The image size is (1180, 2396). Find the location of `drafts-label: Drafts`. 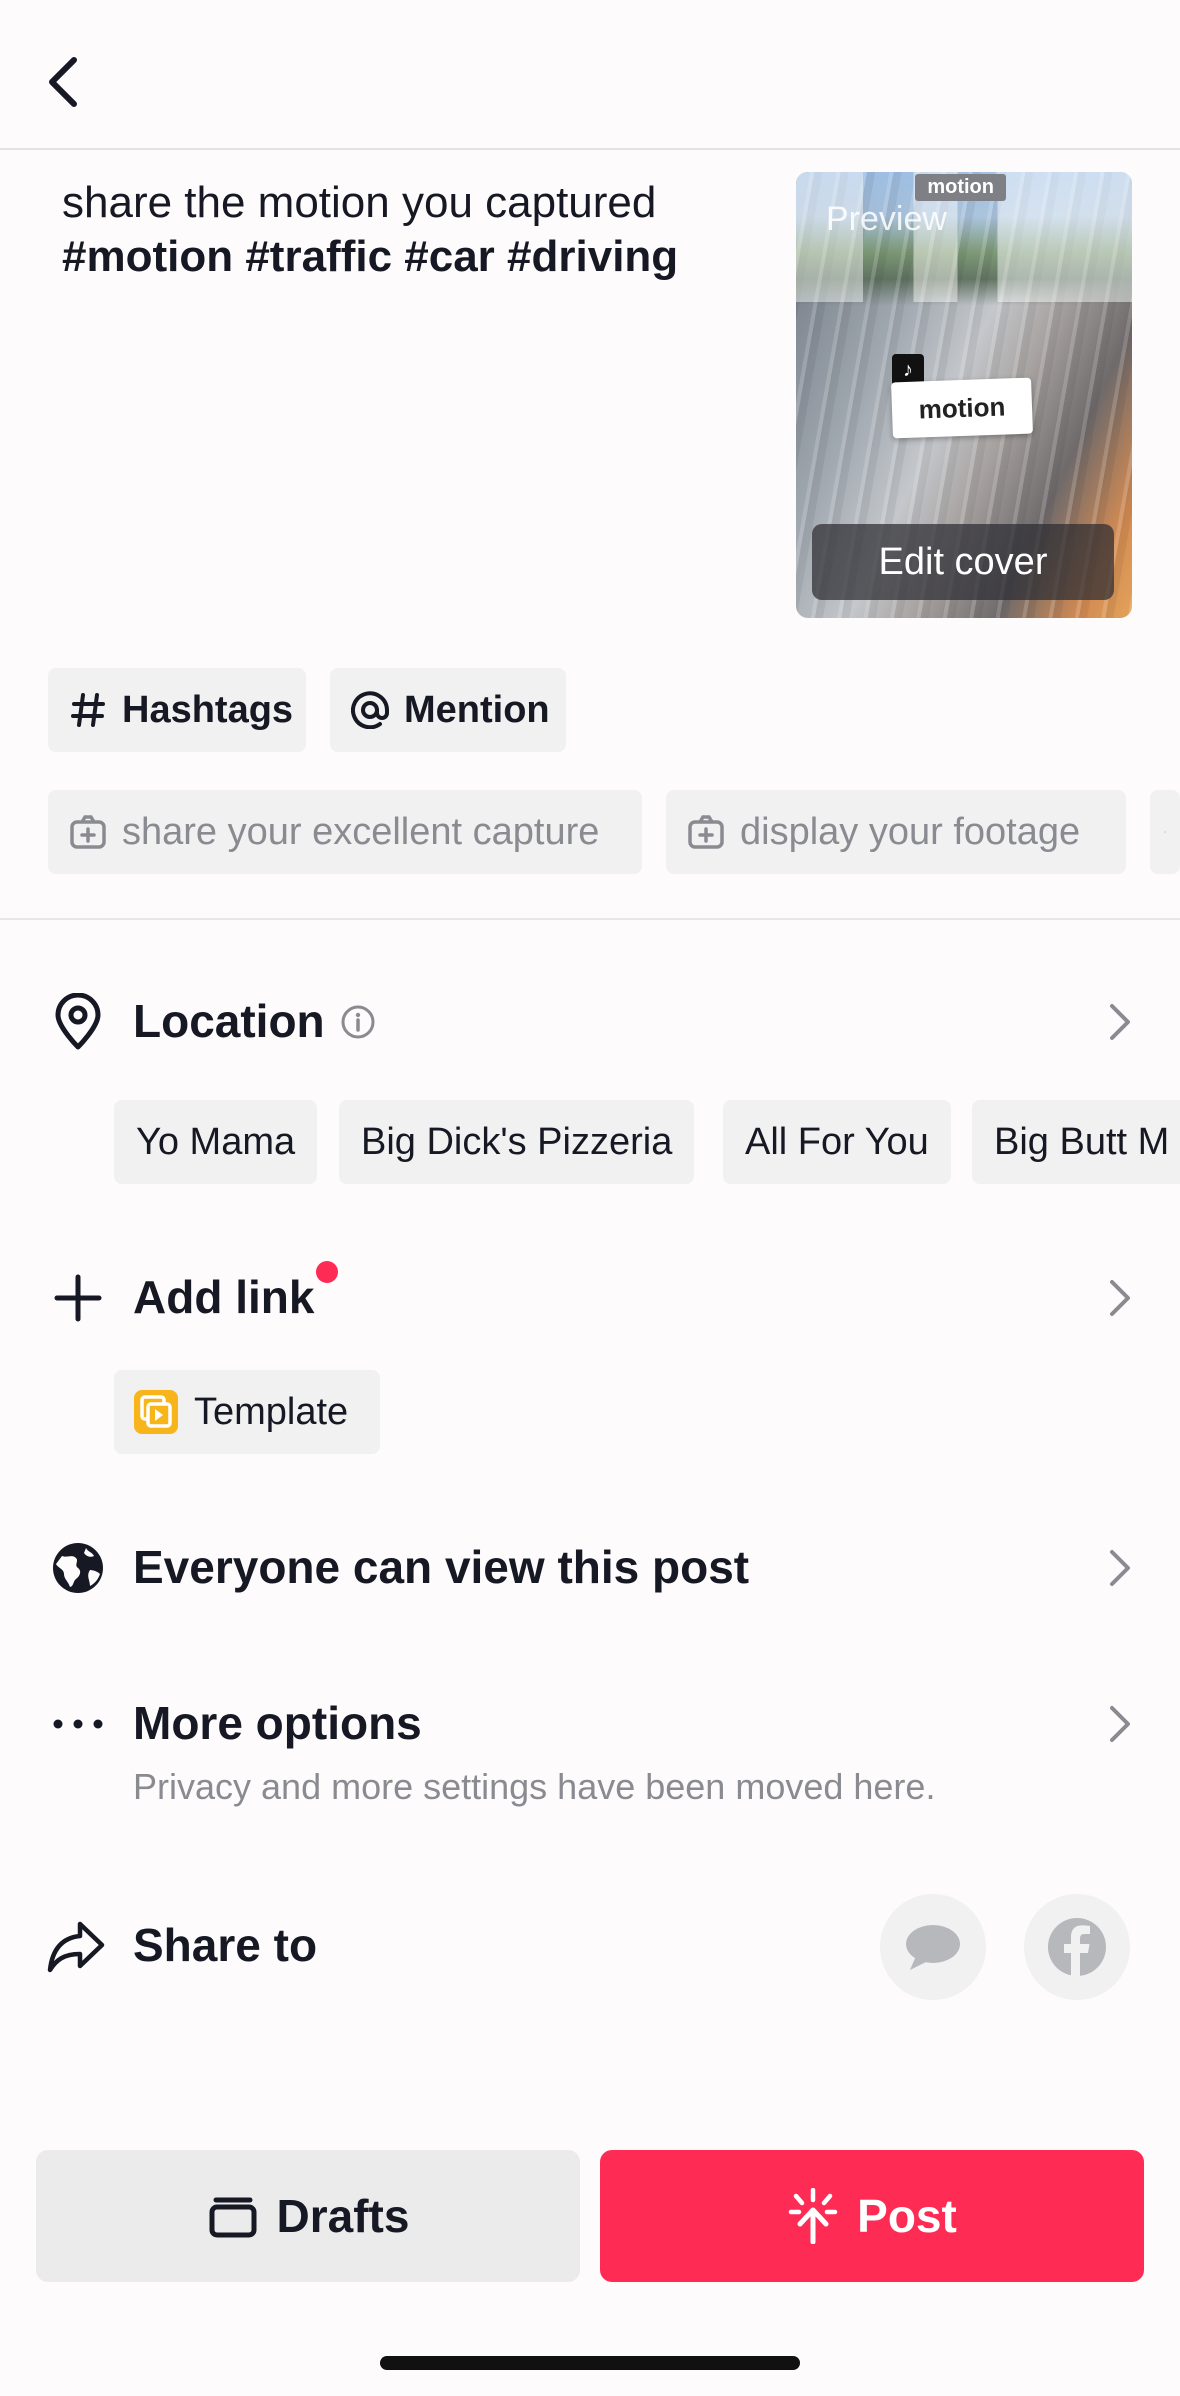

drafts-label: Drafts is located at coordinates (343, 2216).